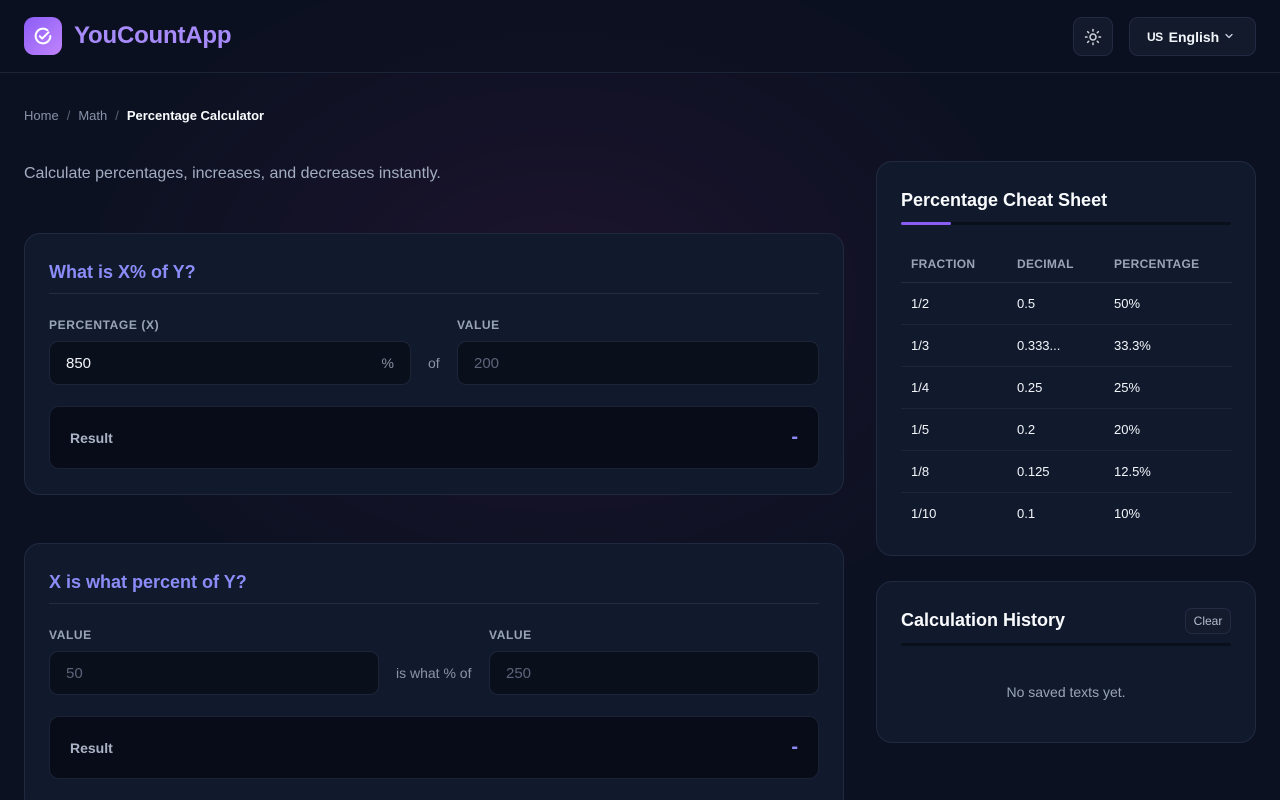 The image size is (1280, 800). Describe the element at coordinates (70, 635) in the screenshot. I see `value1-label: VALUE` at that location.